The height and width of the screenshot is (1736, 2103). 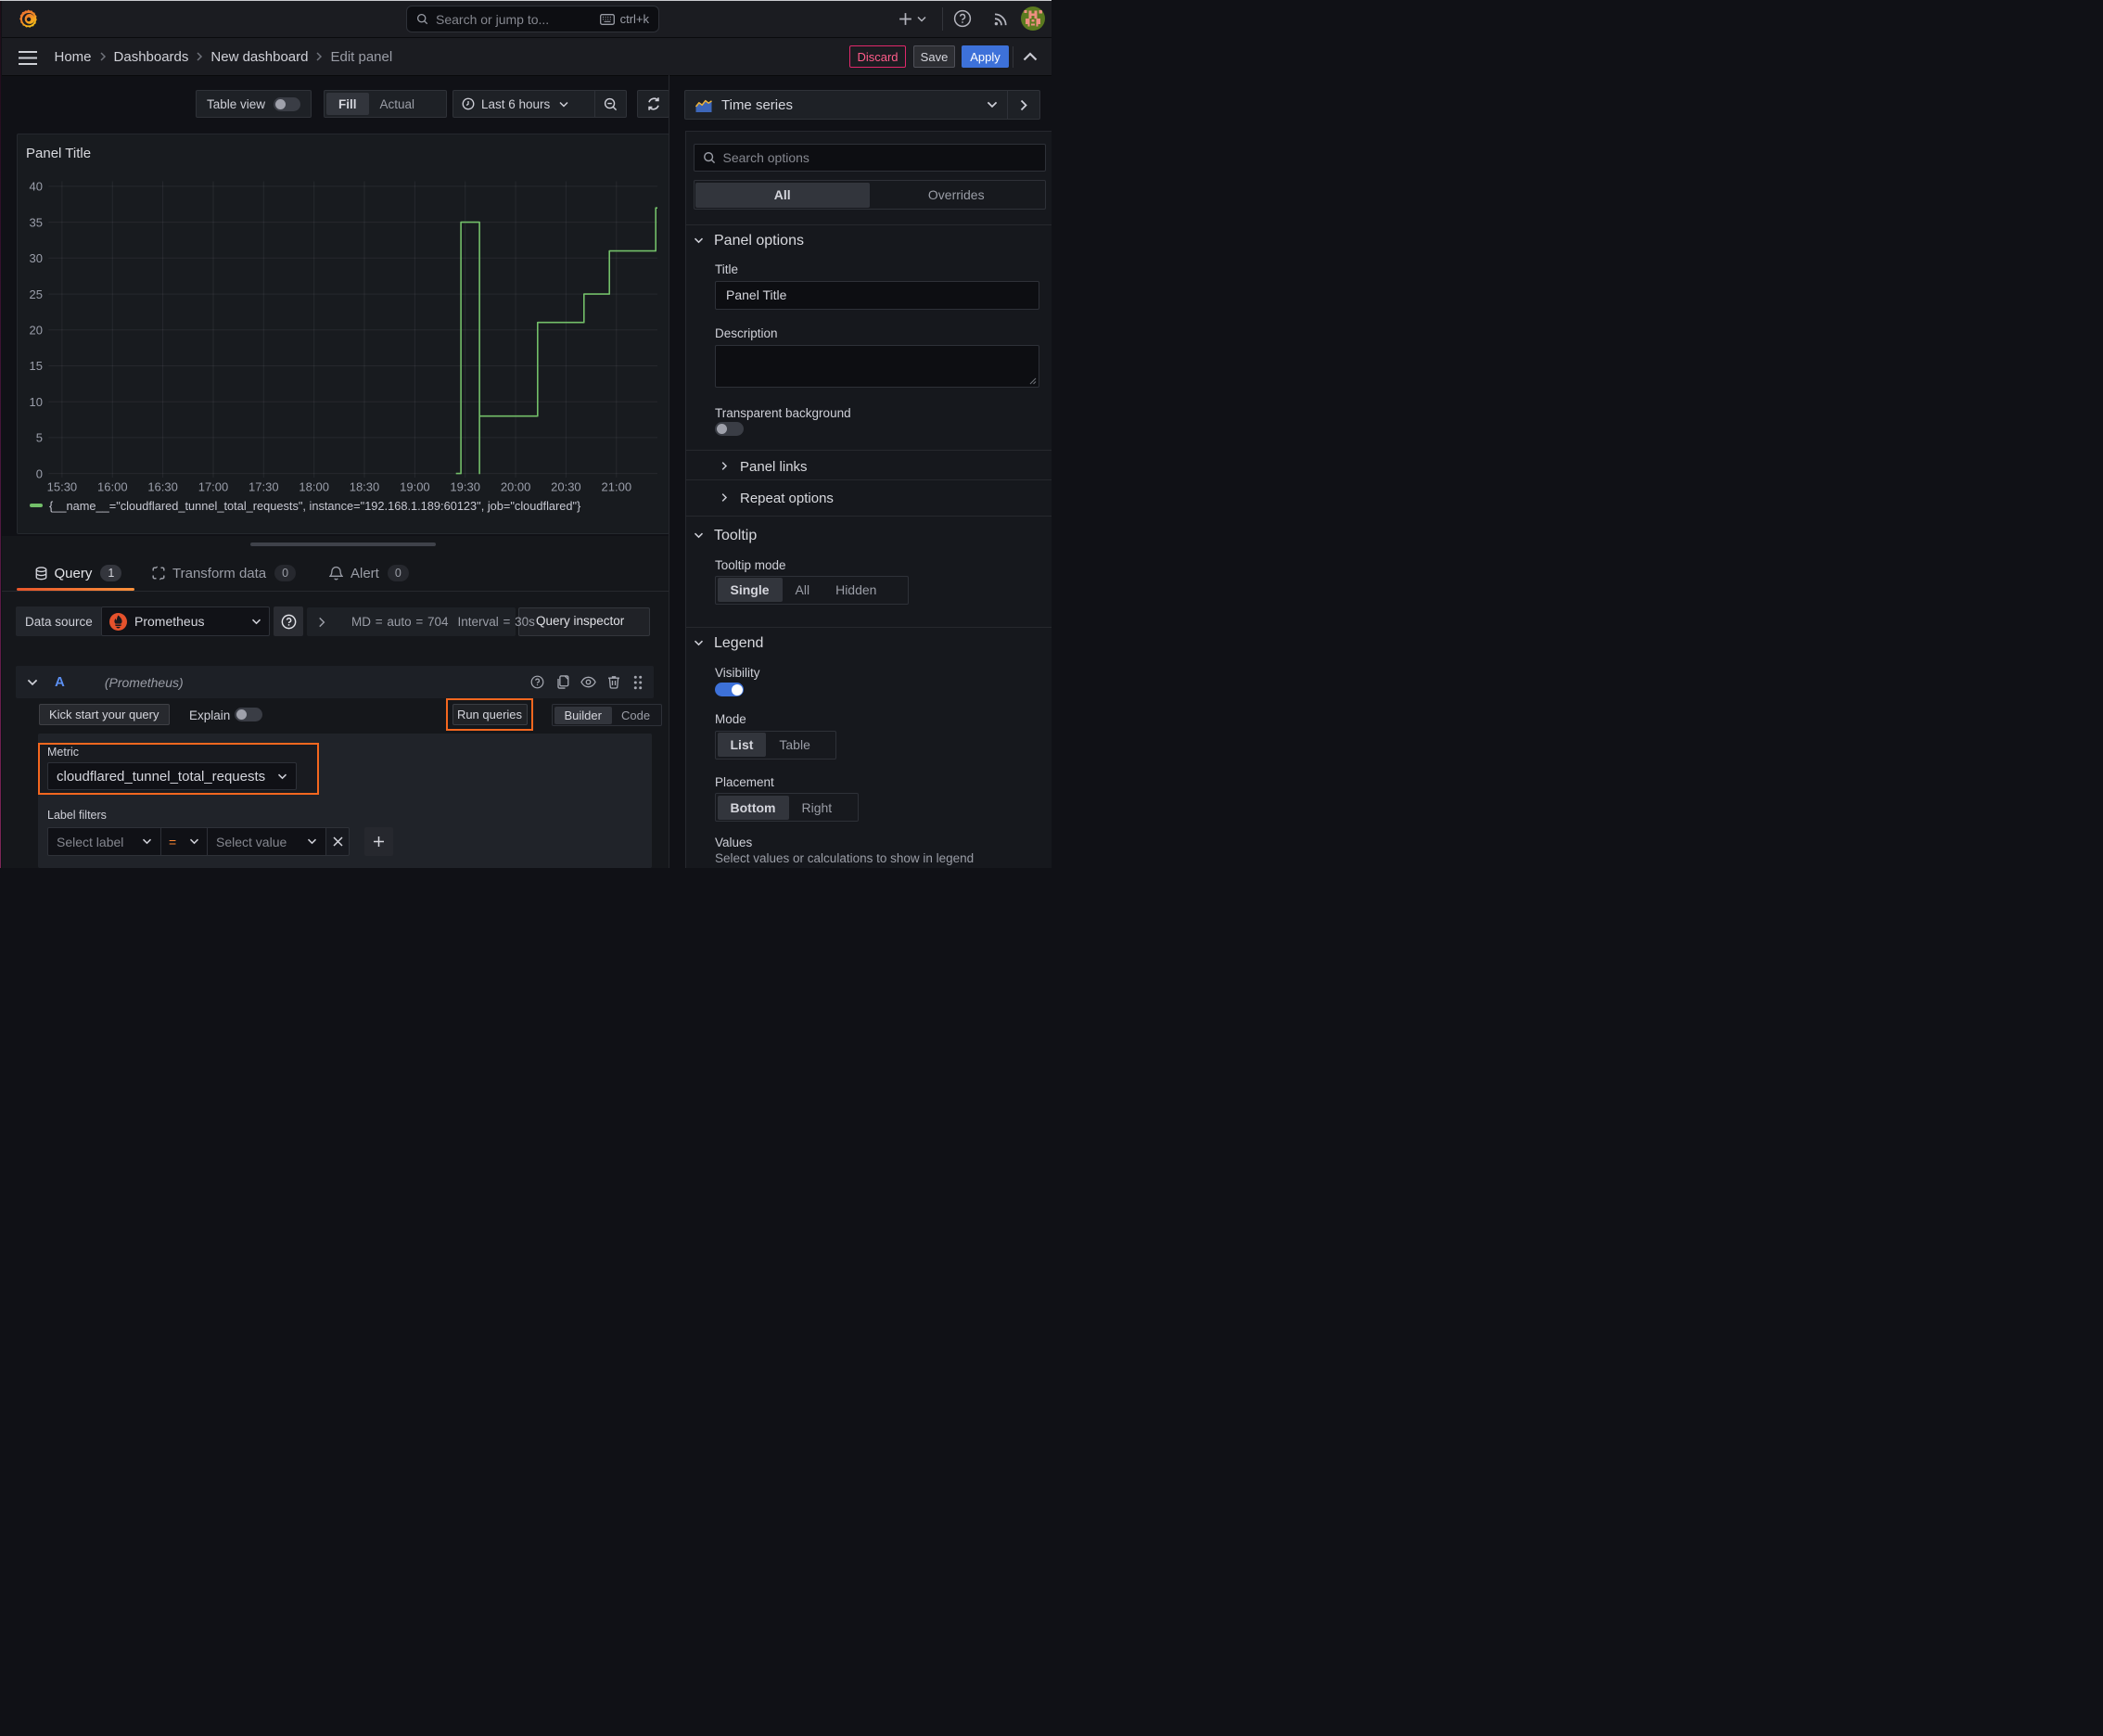 I want to click on svg-text: 25, so click(x=36, y=294).